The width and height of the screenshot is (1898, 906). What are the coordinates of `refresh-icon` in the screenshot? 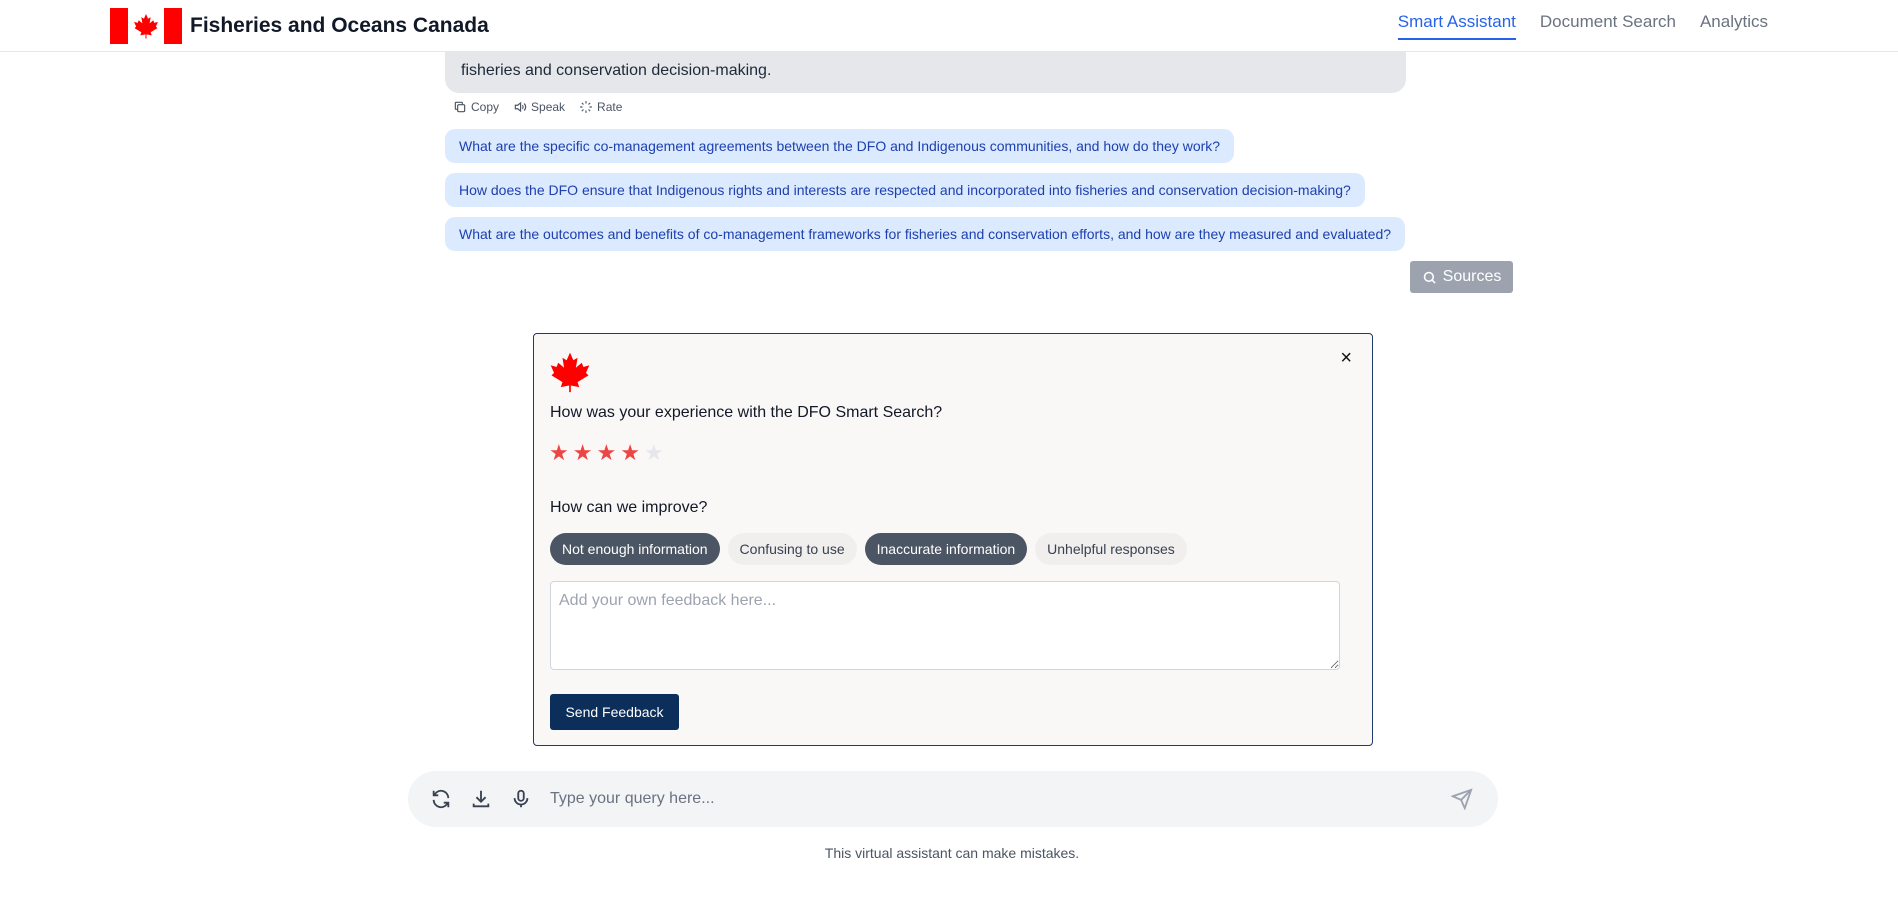 It's located at (441, 799).